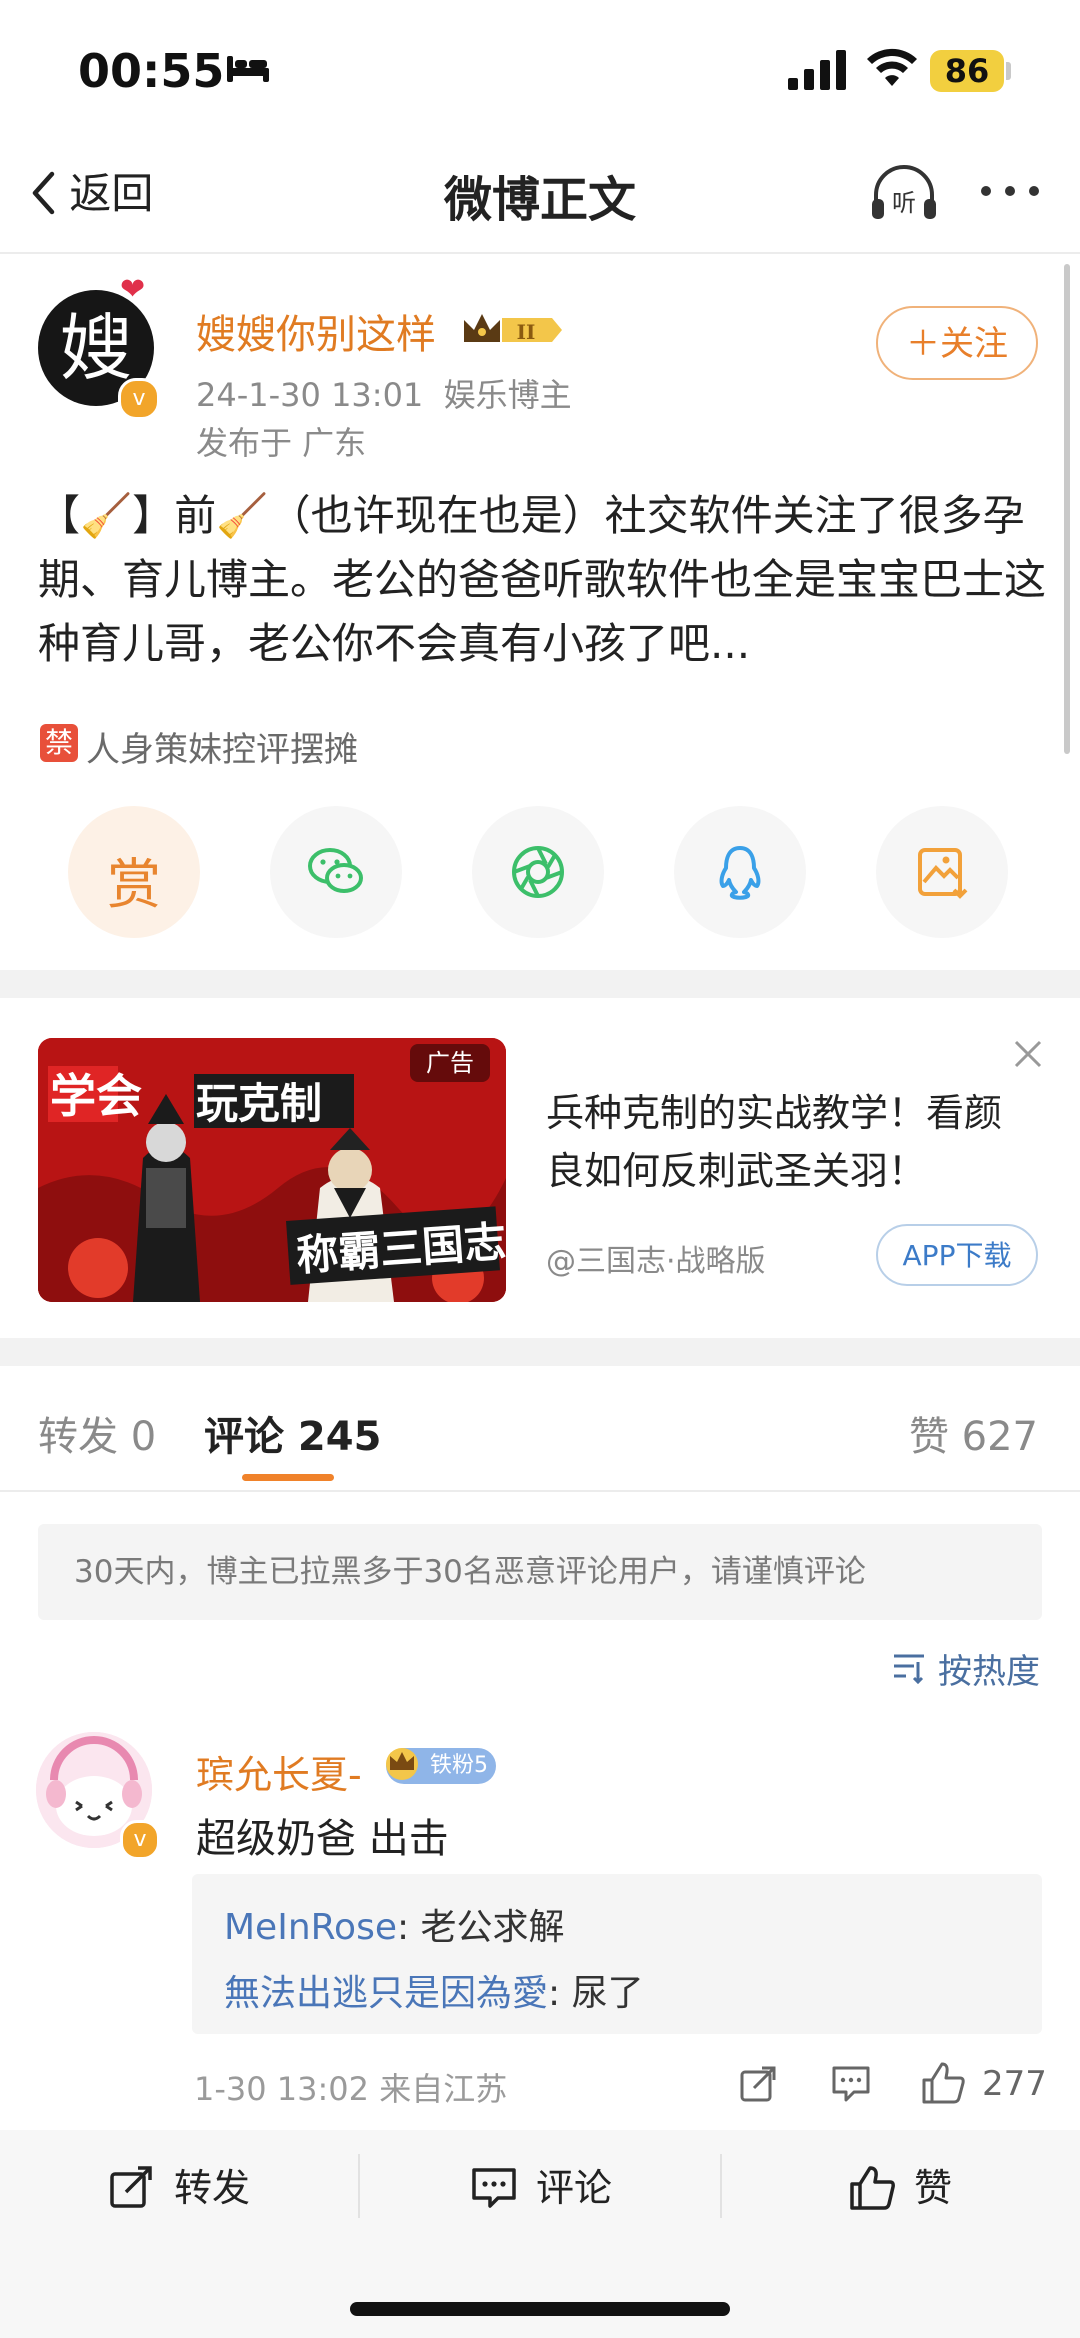 This screenshot has height=2338, width=1080. I want to click on reply-item: 無法出逃只是因為愛: 尿了, so click(434, 1990).